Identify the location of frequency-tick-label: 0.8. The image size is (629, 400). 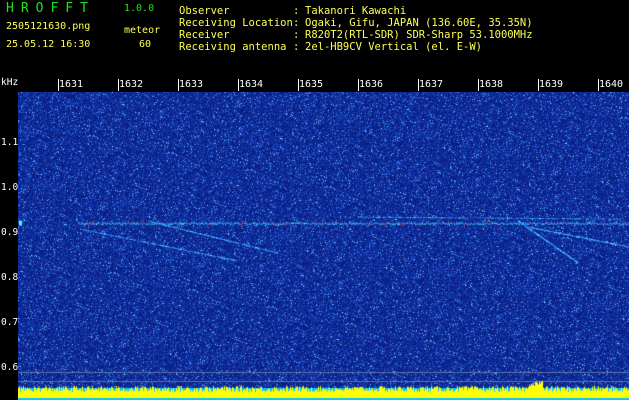
(10, 277).